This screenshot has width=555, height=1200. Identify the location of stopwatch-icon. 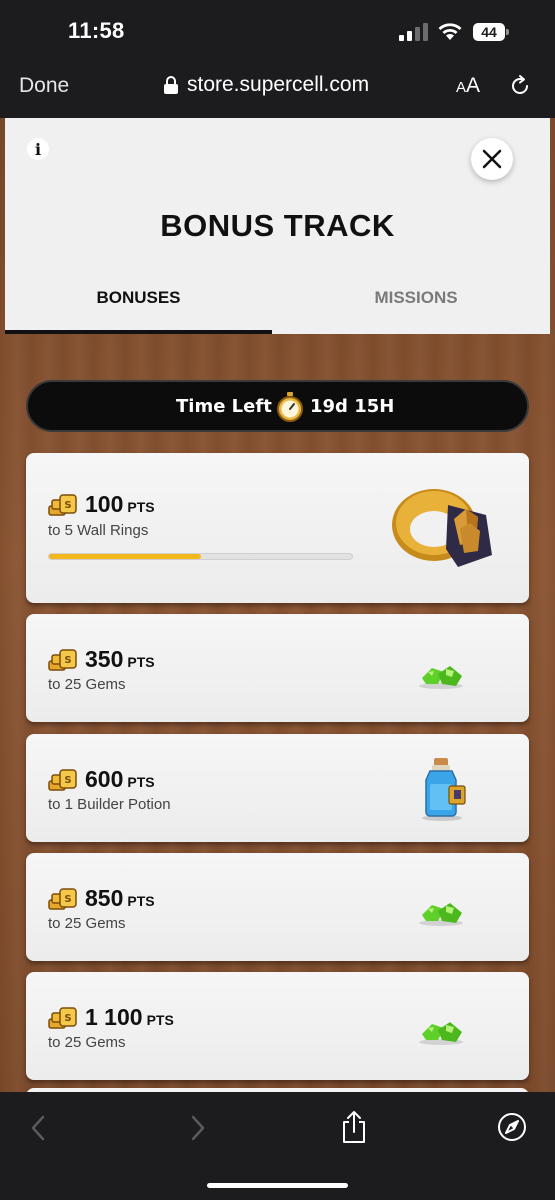
(290, 407).